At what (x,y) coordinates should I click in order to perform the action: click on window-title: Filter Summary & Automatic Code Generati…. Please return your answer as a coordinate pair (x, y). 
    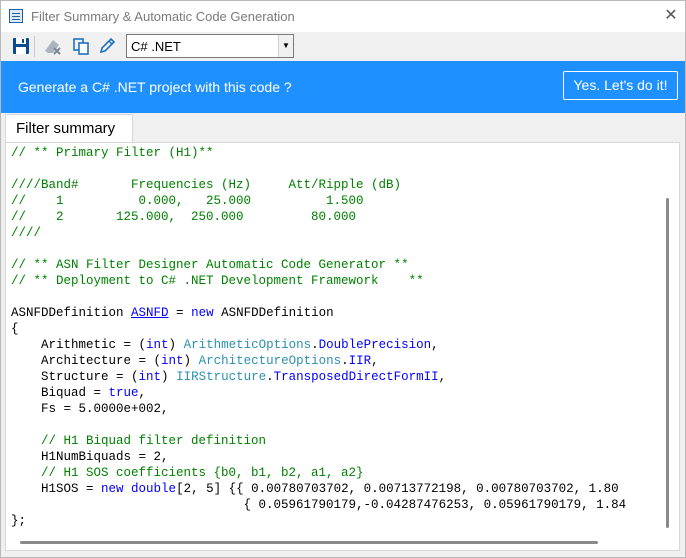
    Looking at the image, I should click on (163, 16).